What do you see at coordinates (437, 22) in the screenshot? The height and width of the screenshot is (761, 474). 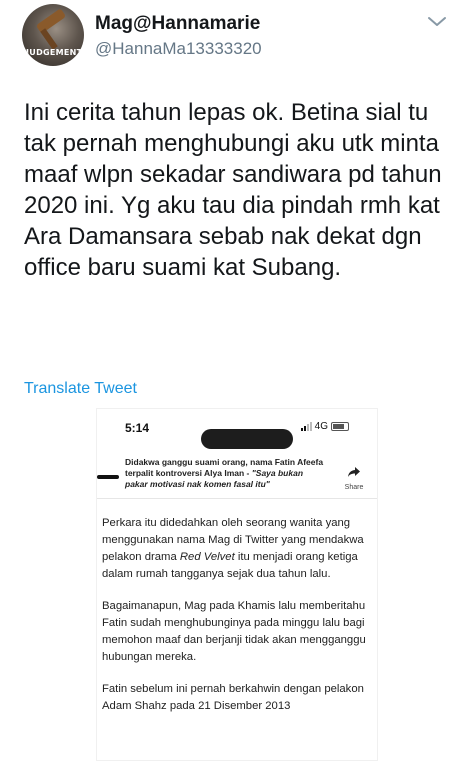 I see `more-options-chevron-icon` at bounding box center [437, 22].